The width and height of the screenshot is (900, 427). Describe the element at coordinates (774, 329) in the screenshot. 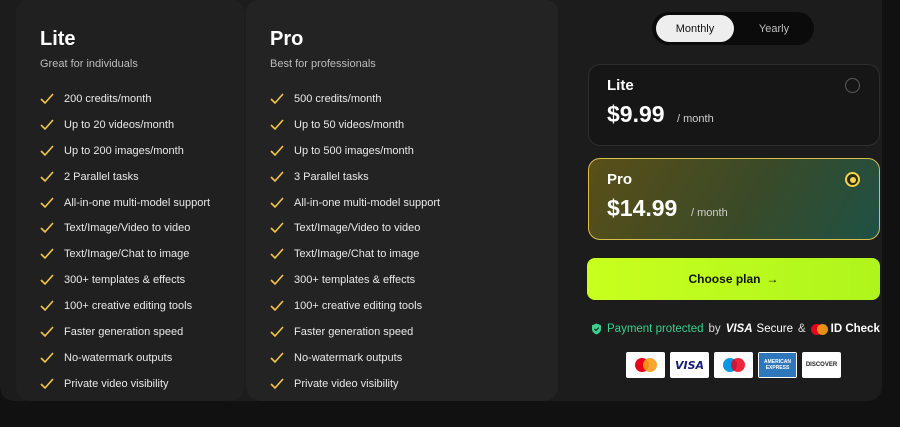

I see `visa-secure-text: Secure` at that location.